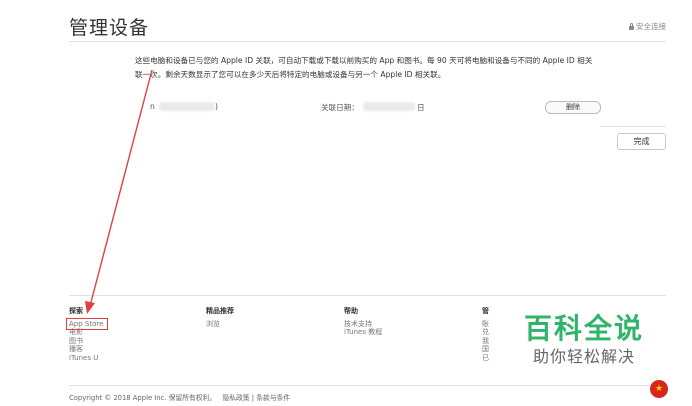  I want to click on footer-heading: 帮助, so click(351, 311).